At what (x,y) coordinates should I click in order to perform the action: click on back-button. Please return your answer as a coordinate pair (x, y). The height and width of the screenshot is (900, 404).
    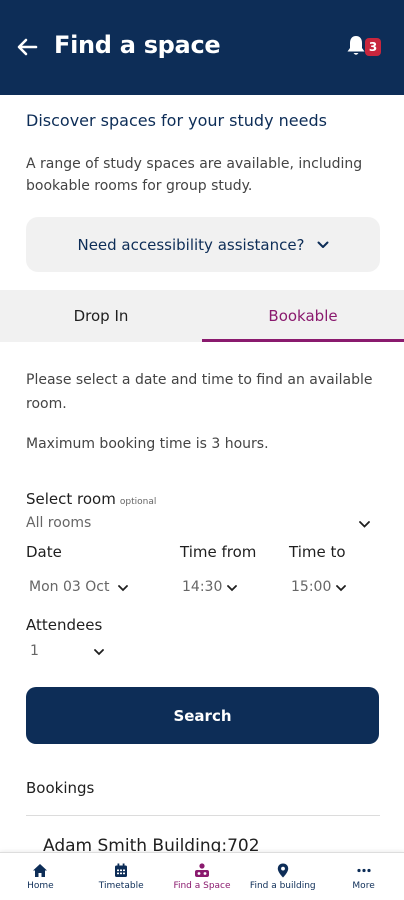
    Looking at the image, I should click on (27, 47).